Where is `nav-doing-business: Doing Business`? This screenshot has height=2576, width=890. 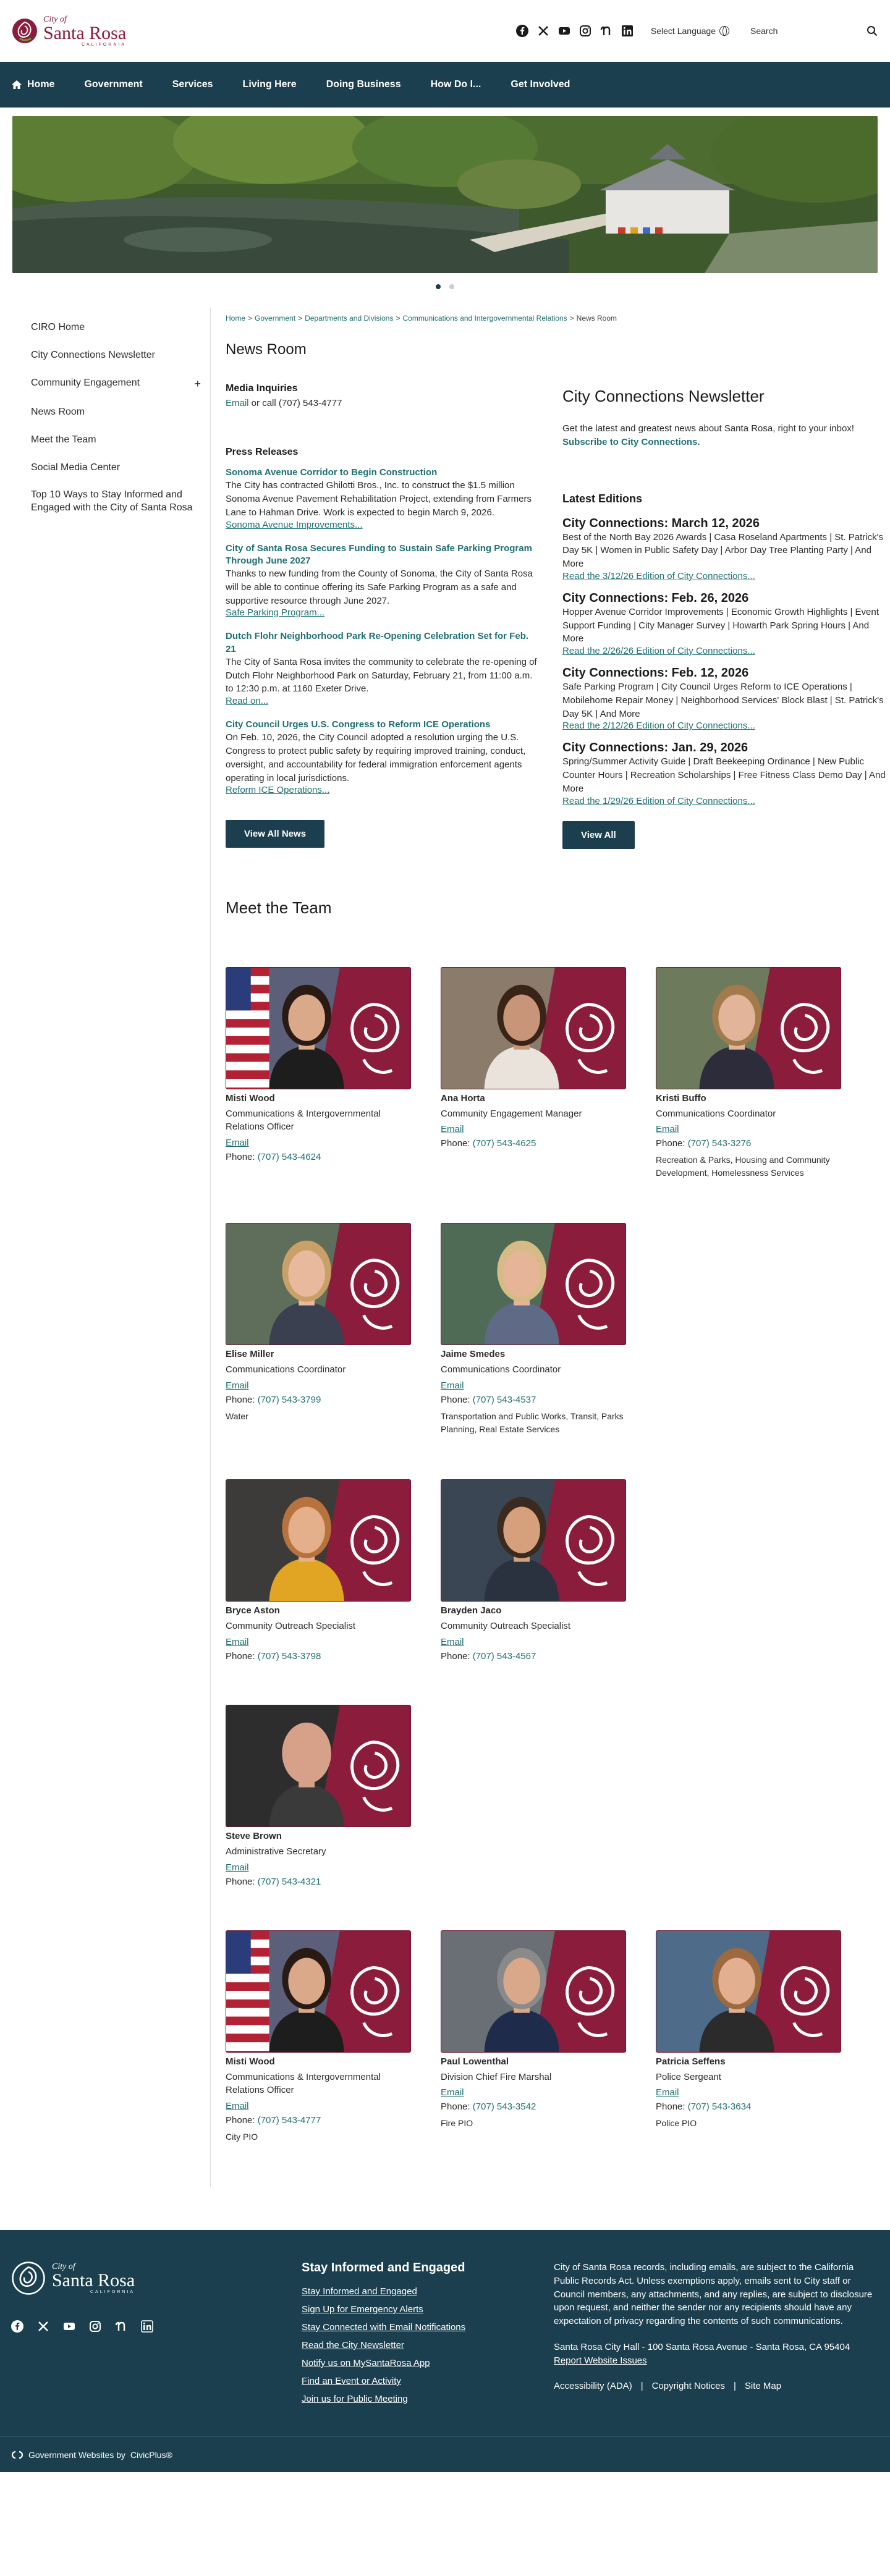
nav-doing-business: Doing Business is located at coordinates (364, 85).